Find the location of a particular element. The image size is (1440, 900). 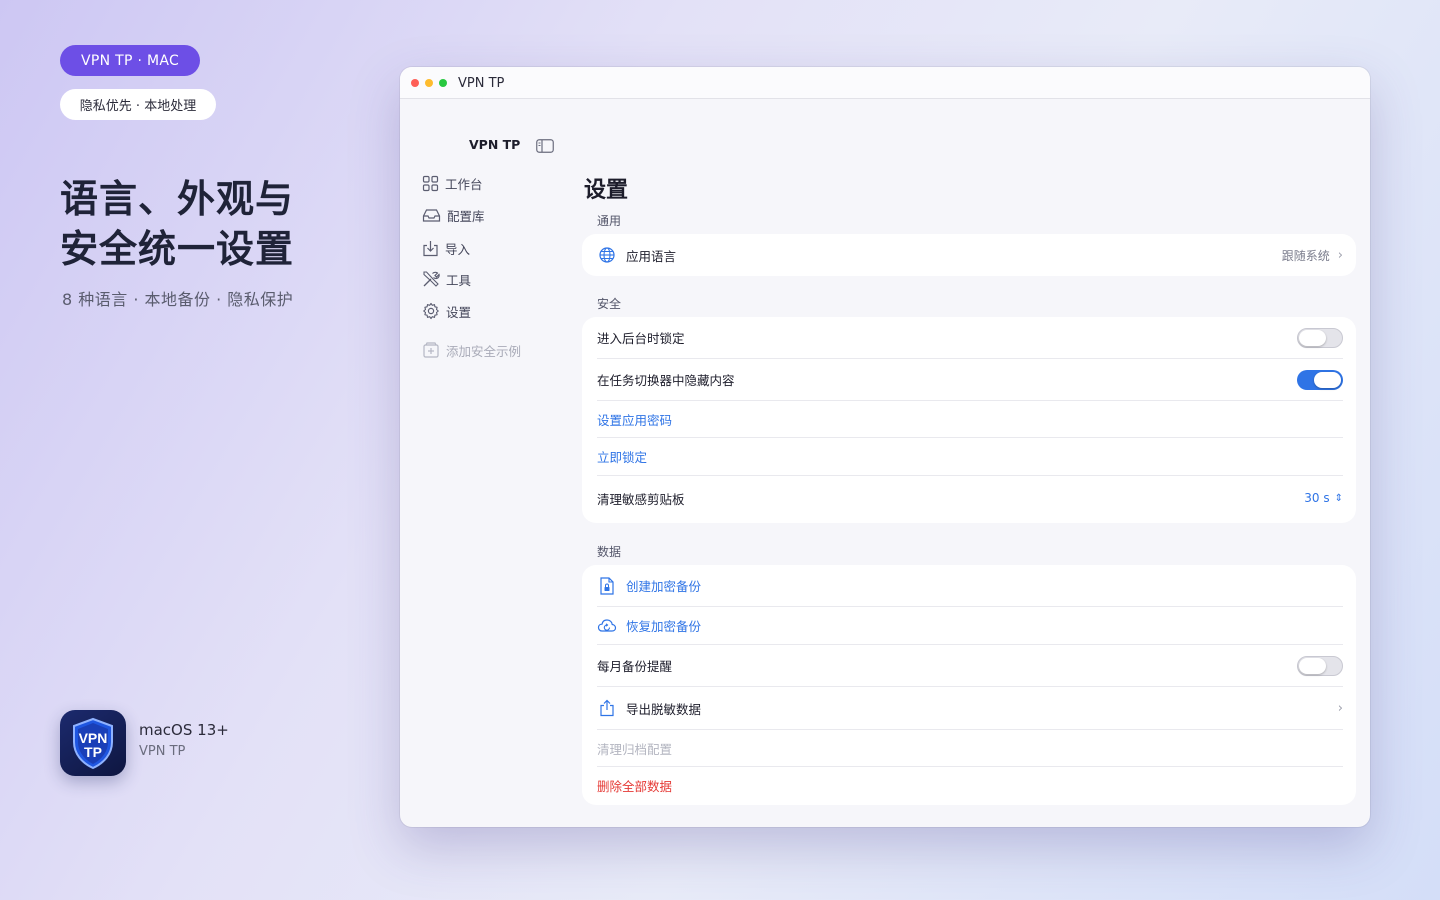

hide-in-switcher-row: 在任务切换器中隐藏内容 is located at coordinates (970, 380).